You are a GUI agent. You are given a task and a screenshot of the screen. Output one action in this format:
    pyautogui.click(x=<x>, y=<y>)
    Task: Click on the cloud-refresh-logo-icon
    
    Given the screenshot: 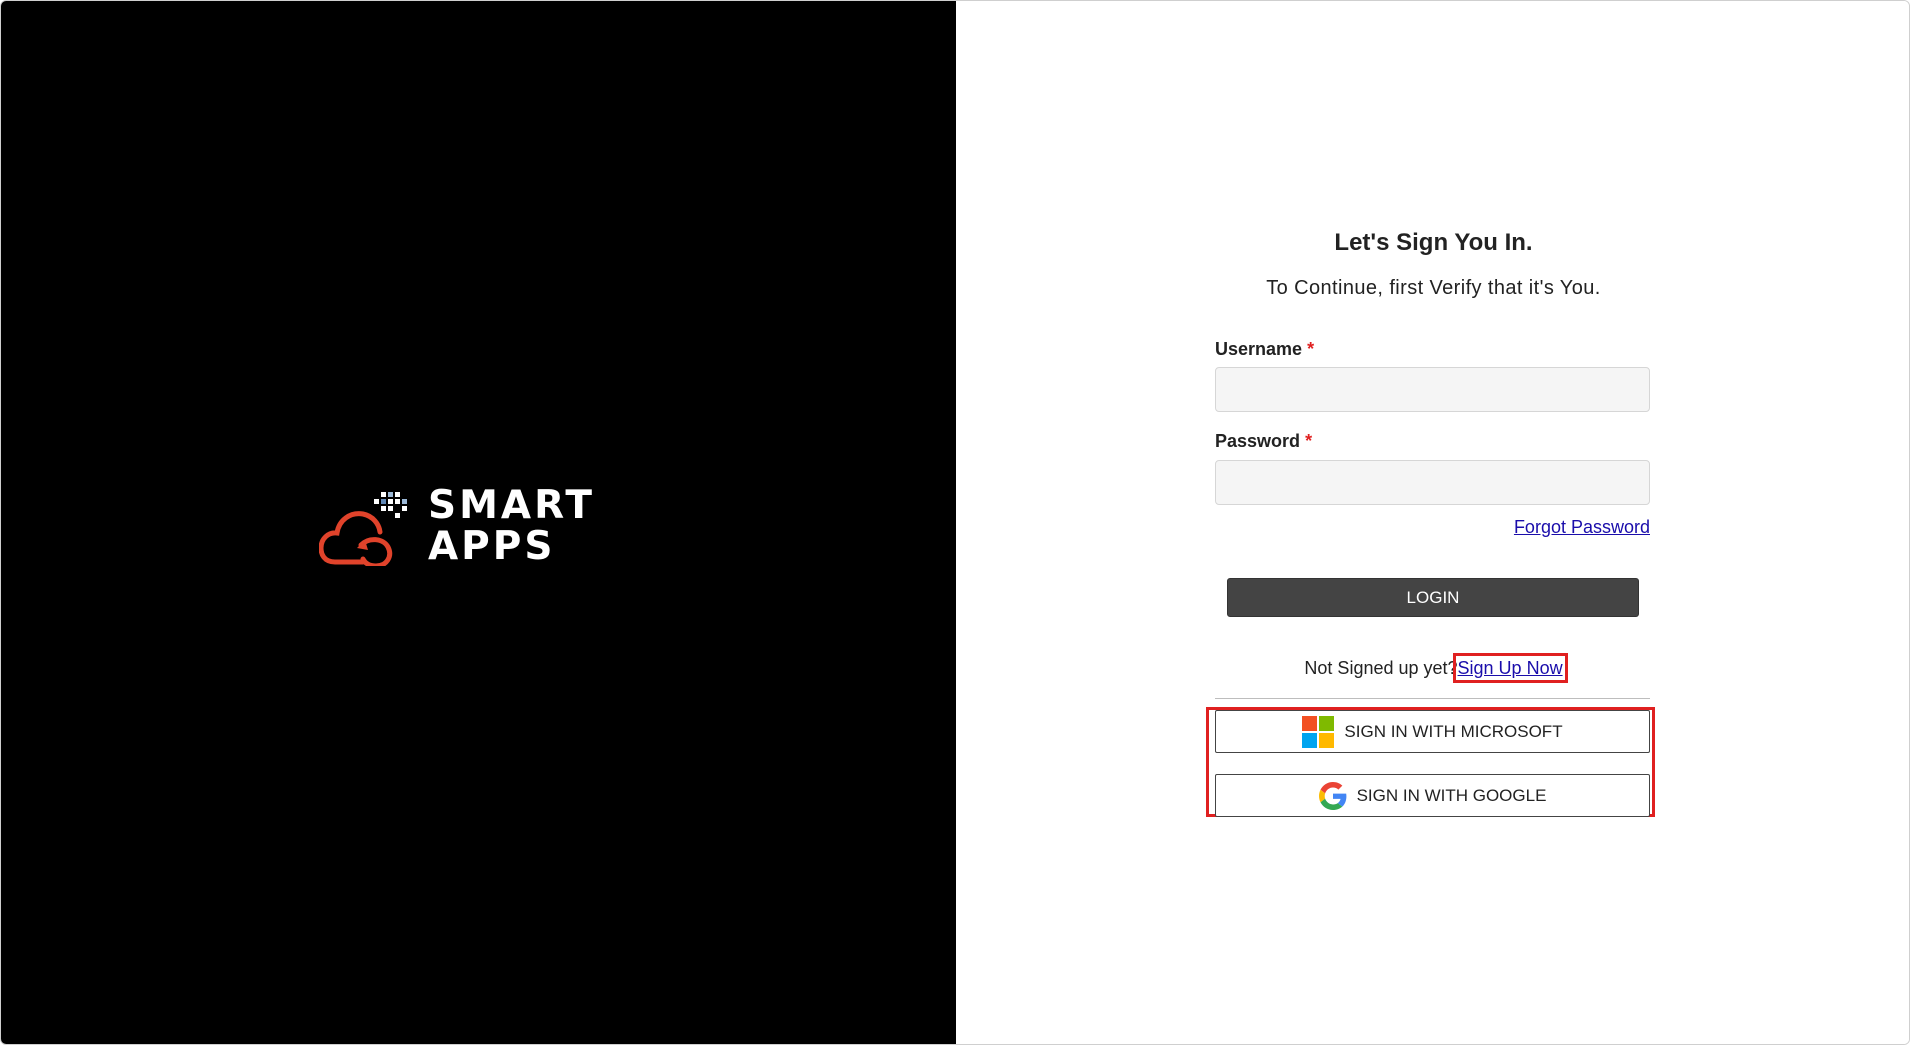 What is the action you would take?
    pyautogui.click(x=363, y=529)
    